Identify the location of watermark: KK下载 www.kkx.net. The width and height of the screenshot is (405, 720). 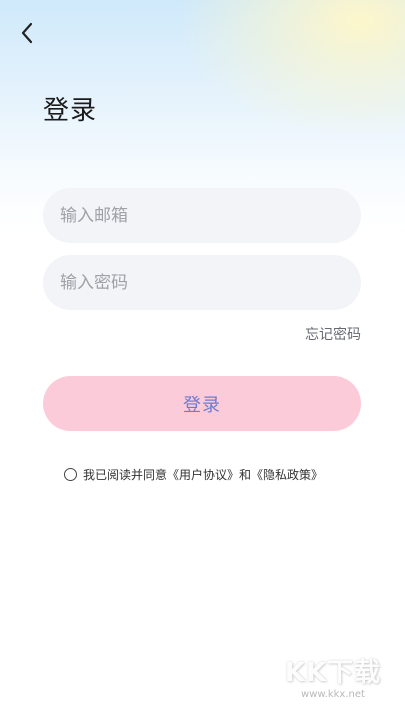
(333, 676).